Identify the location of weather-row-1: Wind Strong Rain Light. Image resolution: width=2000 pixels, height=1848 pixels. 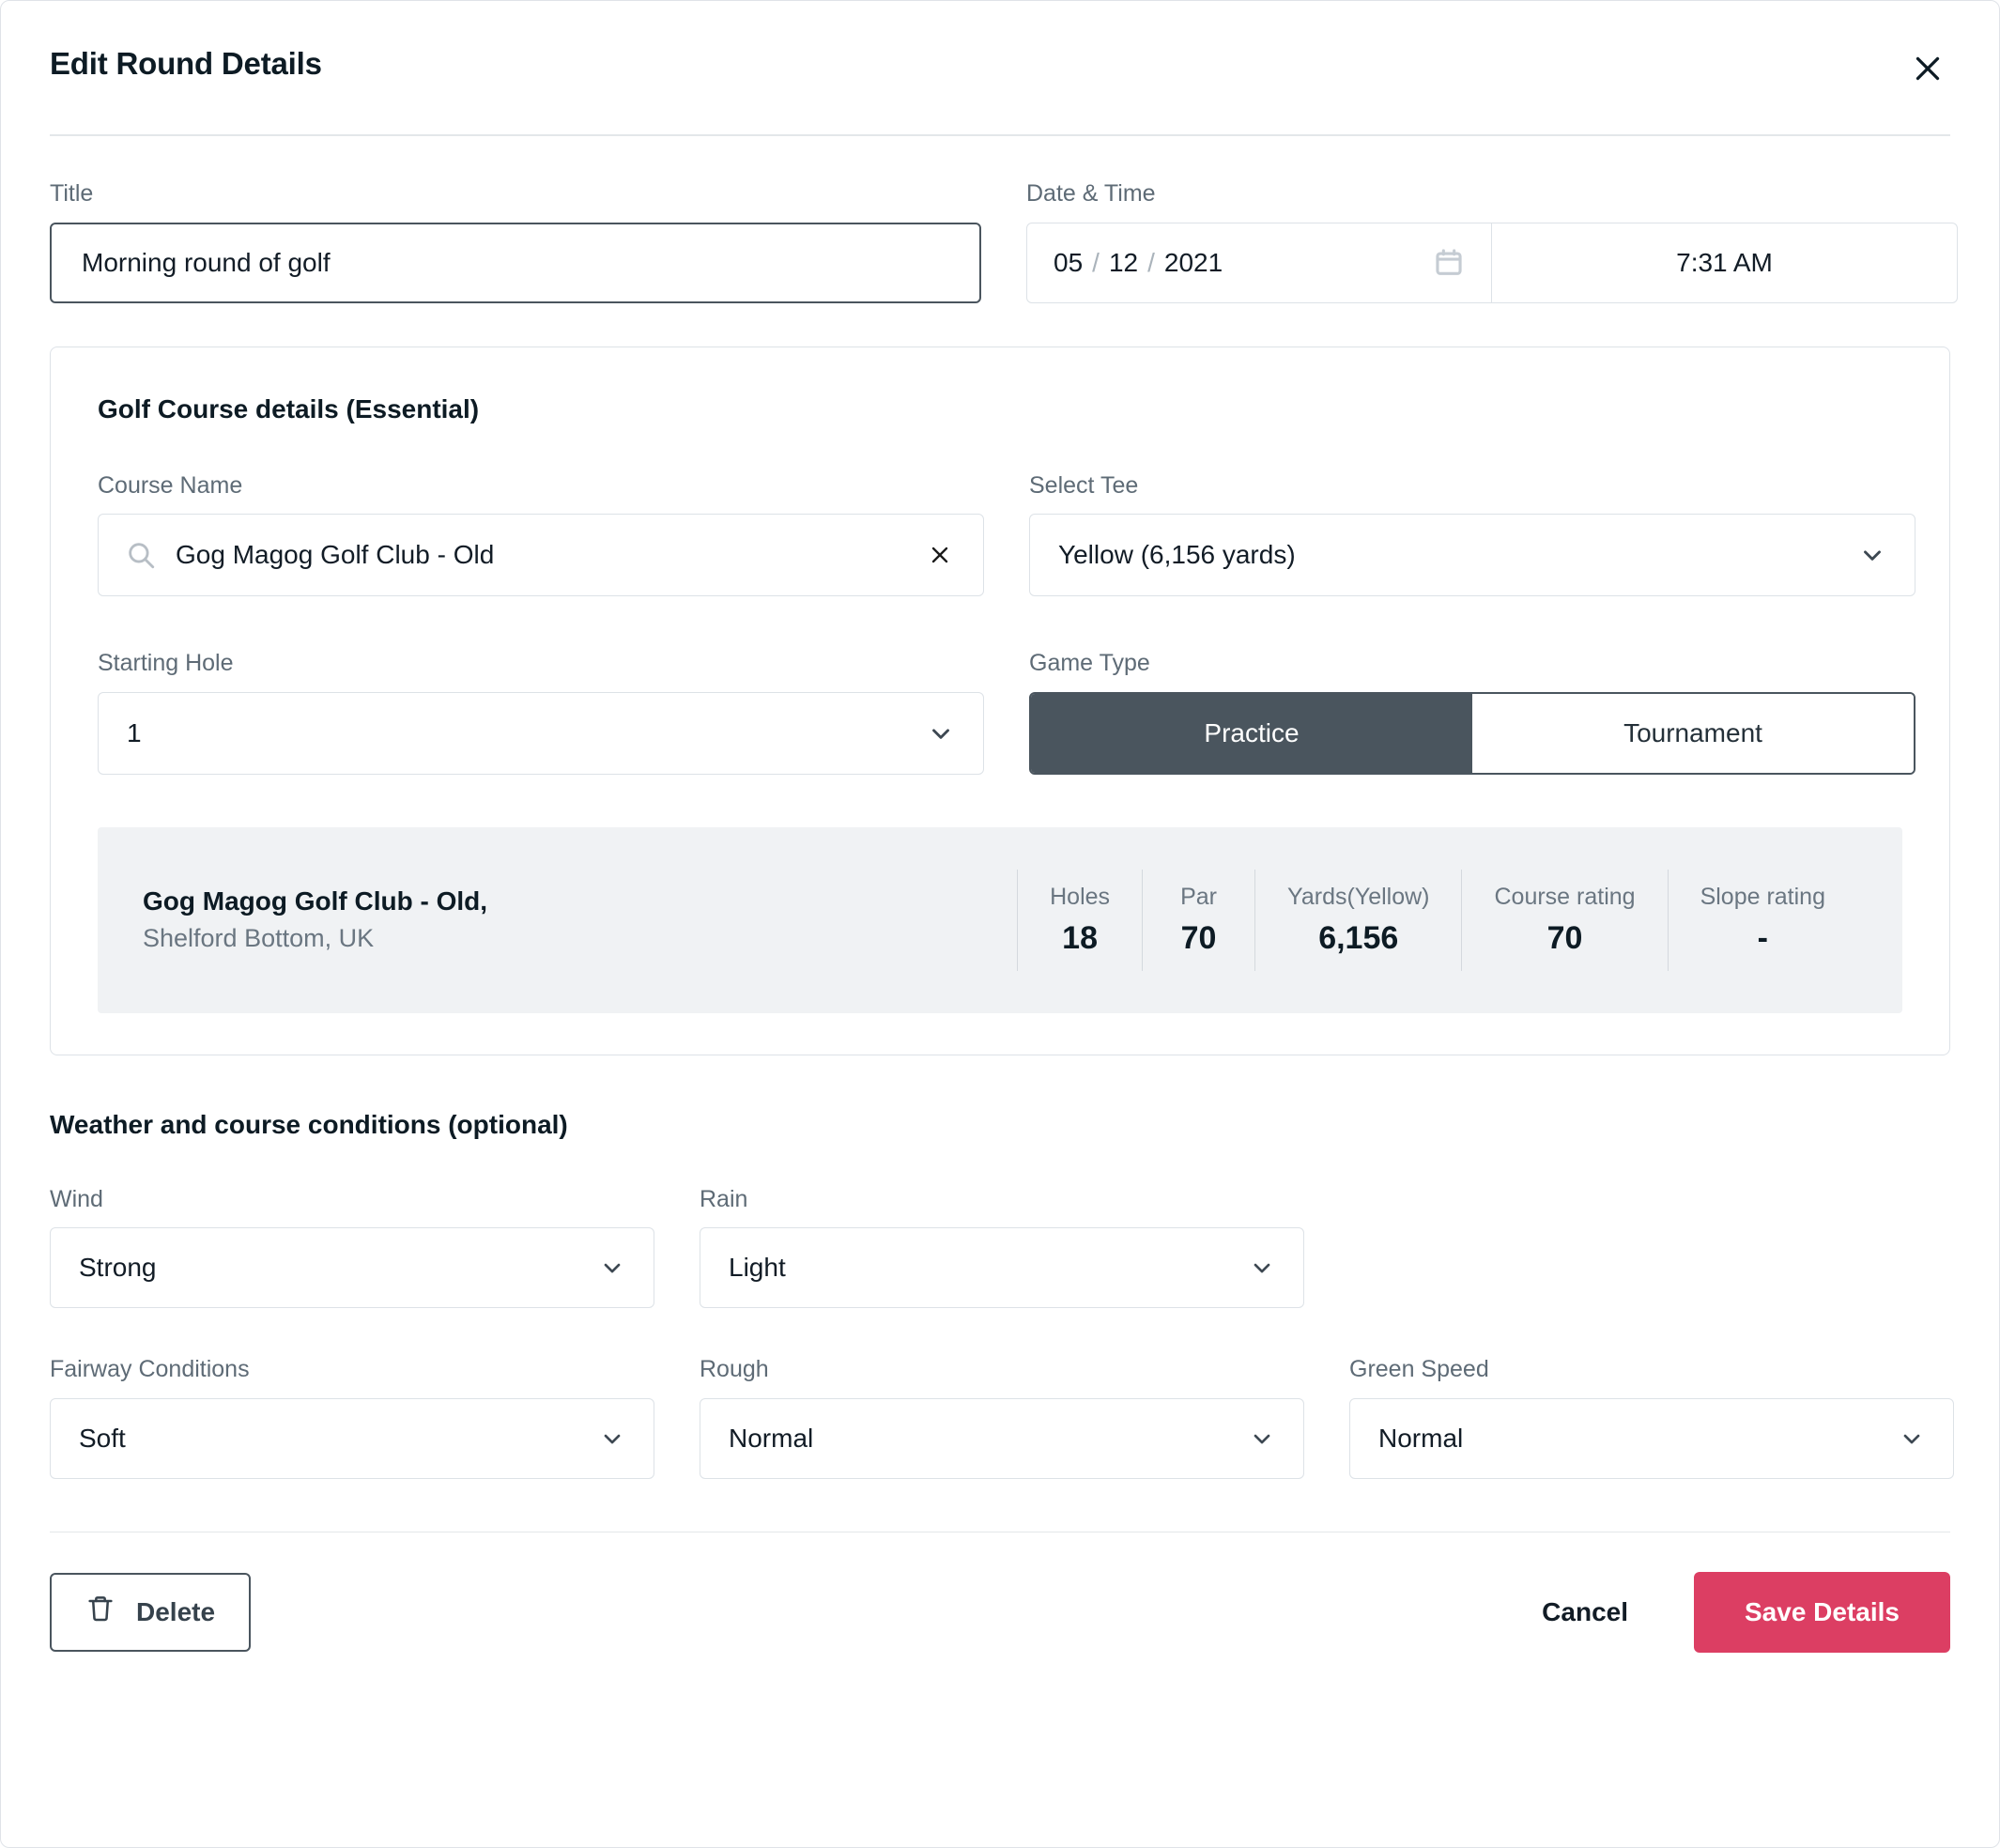
(1000, 1246).